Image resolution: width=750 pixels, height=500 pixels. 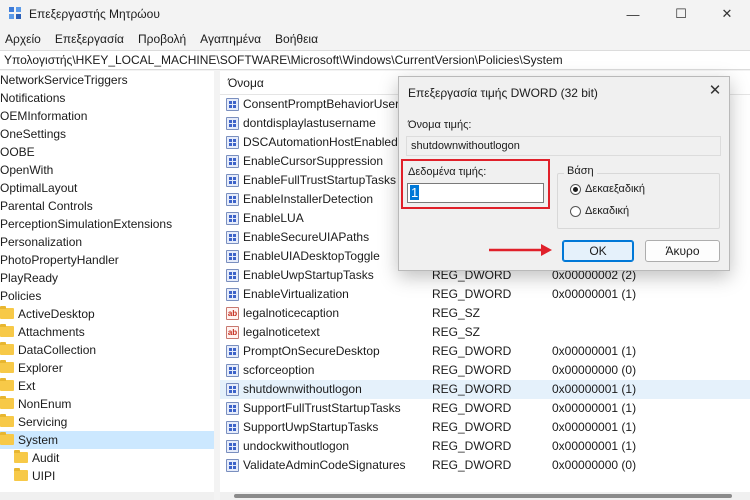 I want to click on tree-item: PhotoPropertyHandler, so click(x=107, y=260).